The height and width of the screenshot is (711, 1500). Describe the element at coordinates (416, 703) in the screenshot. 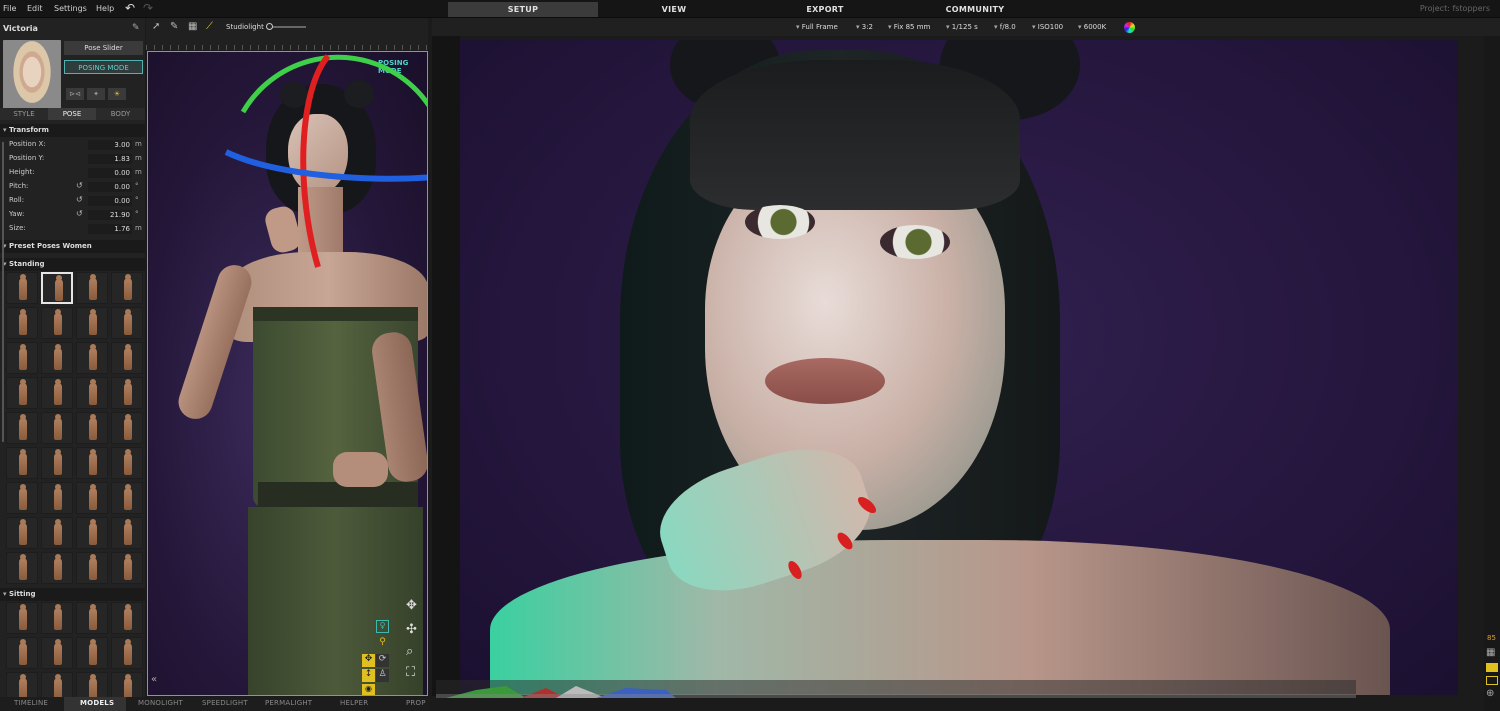

I see `tab-prop: PROP` at that location.